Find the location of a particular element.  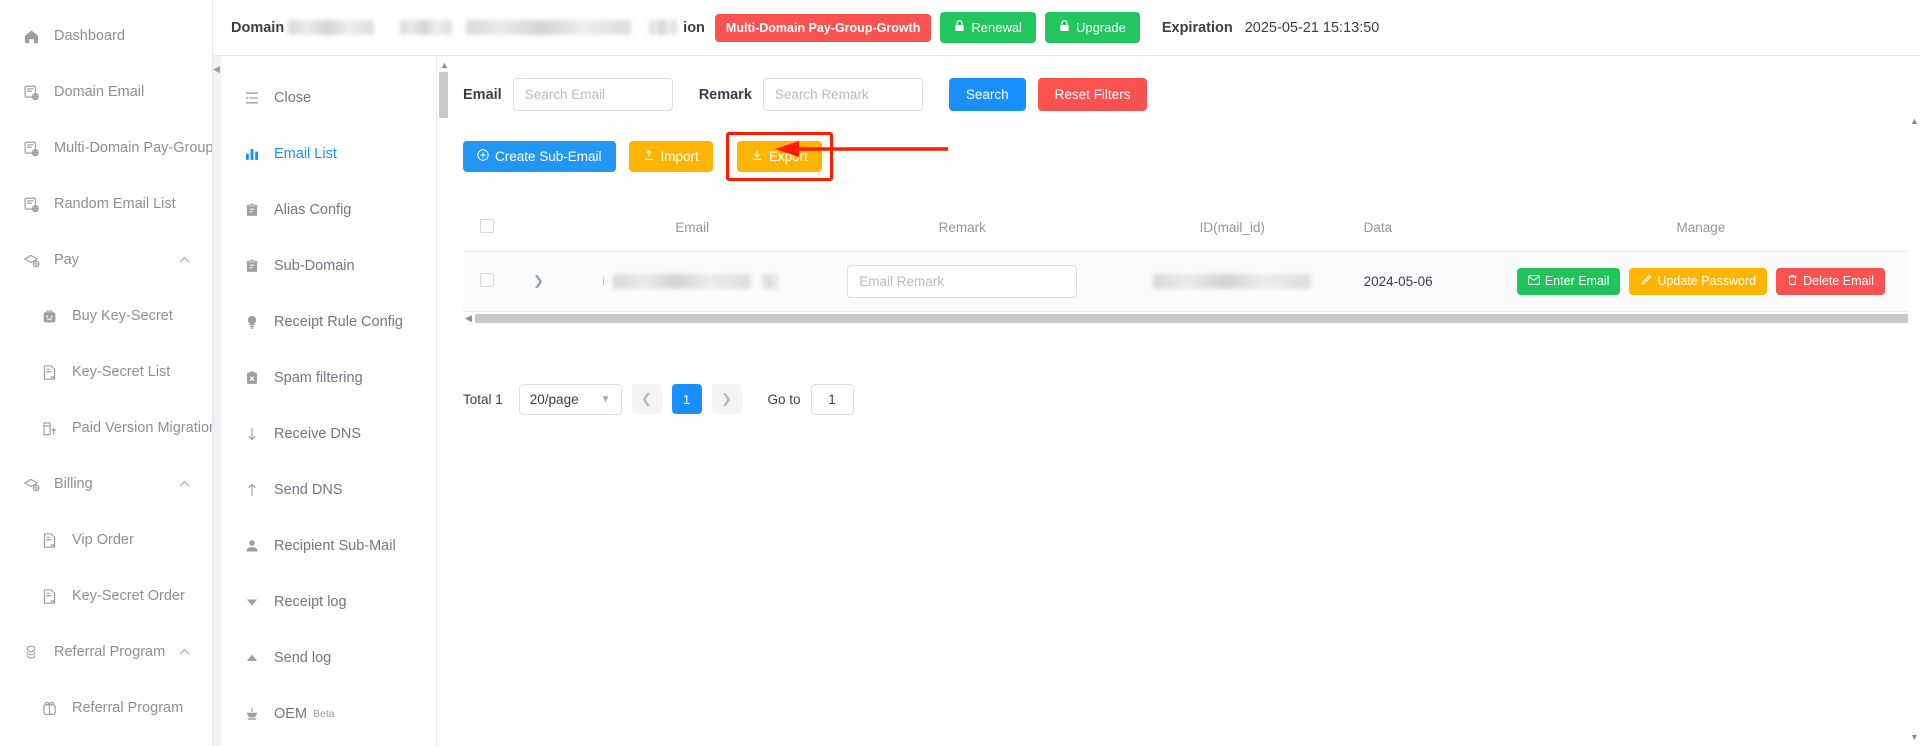

mail-globe-icon is located at coordinates (31, 148).